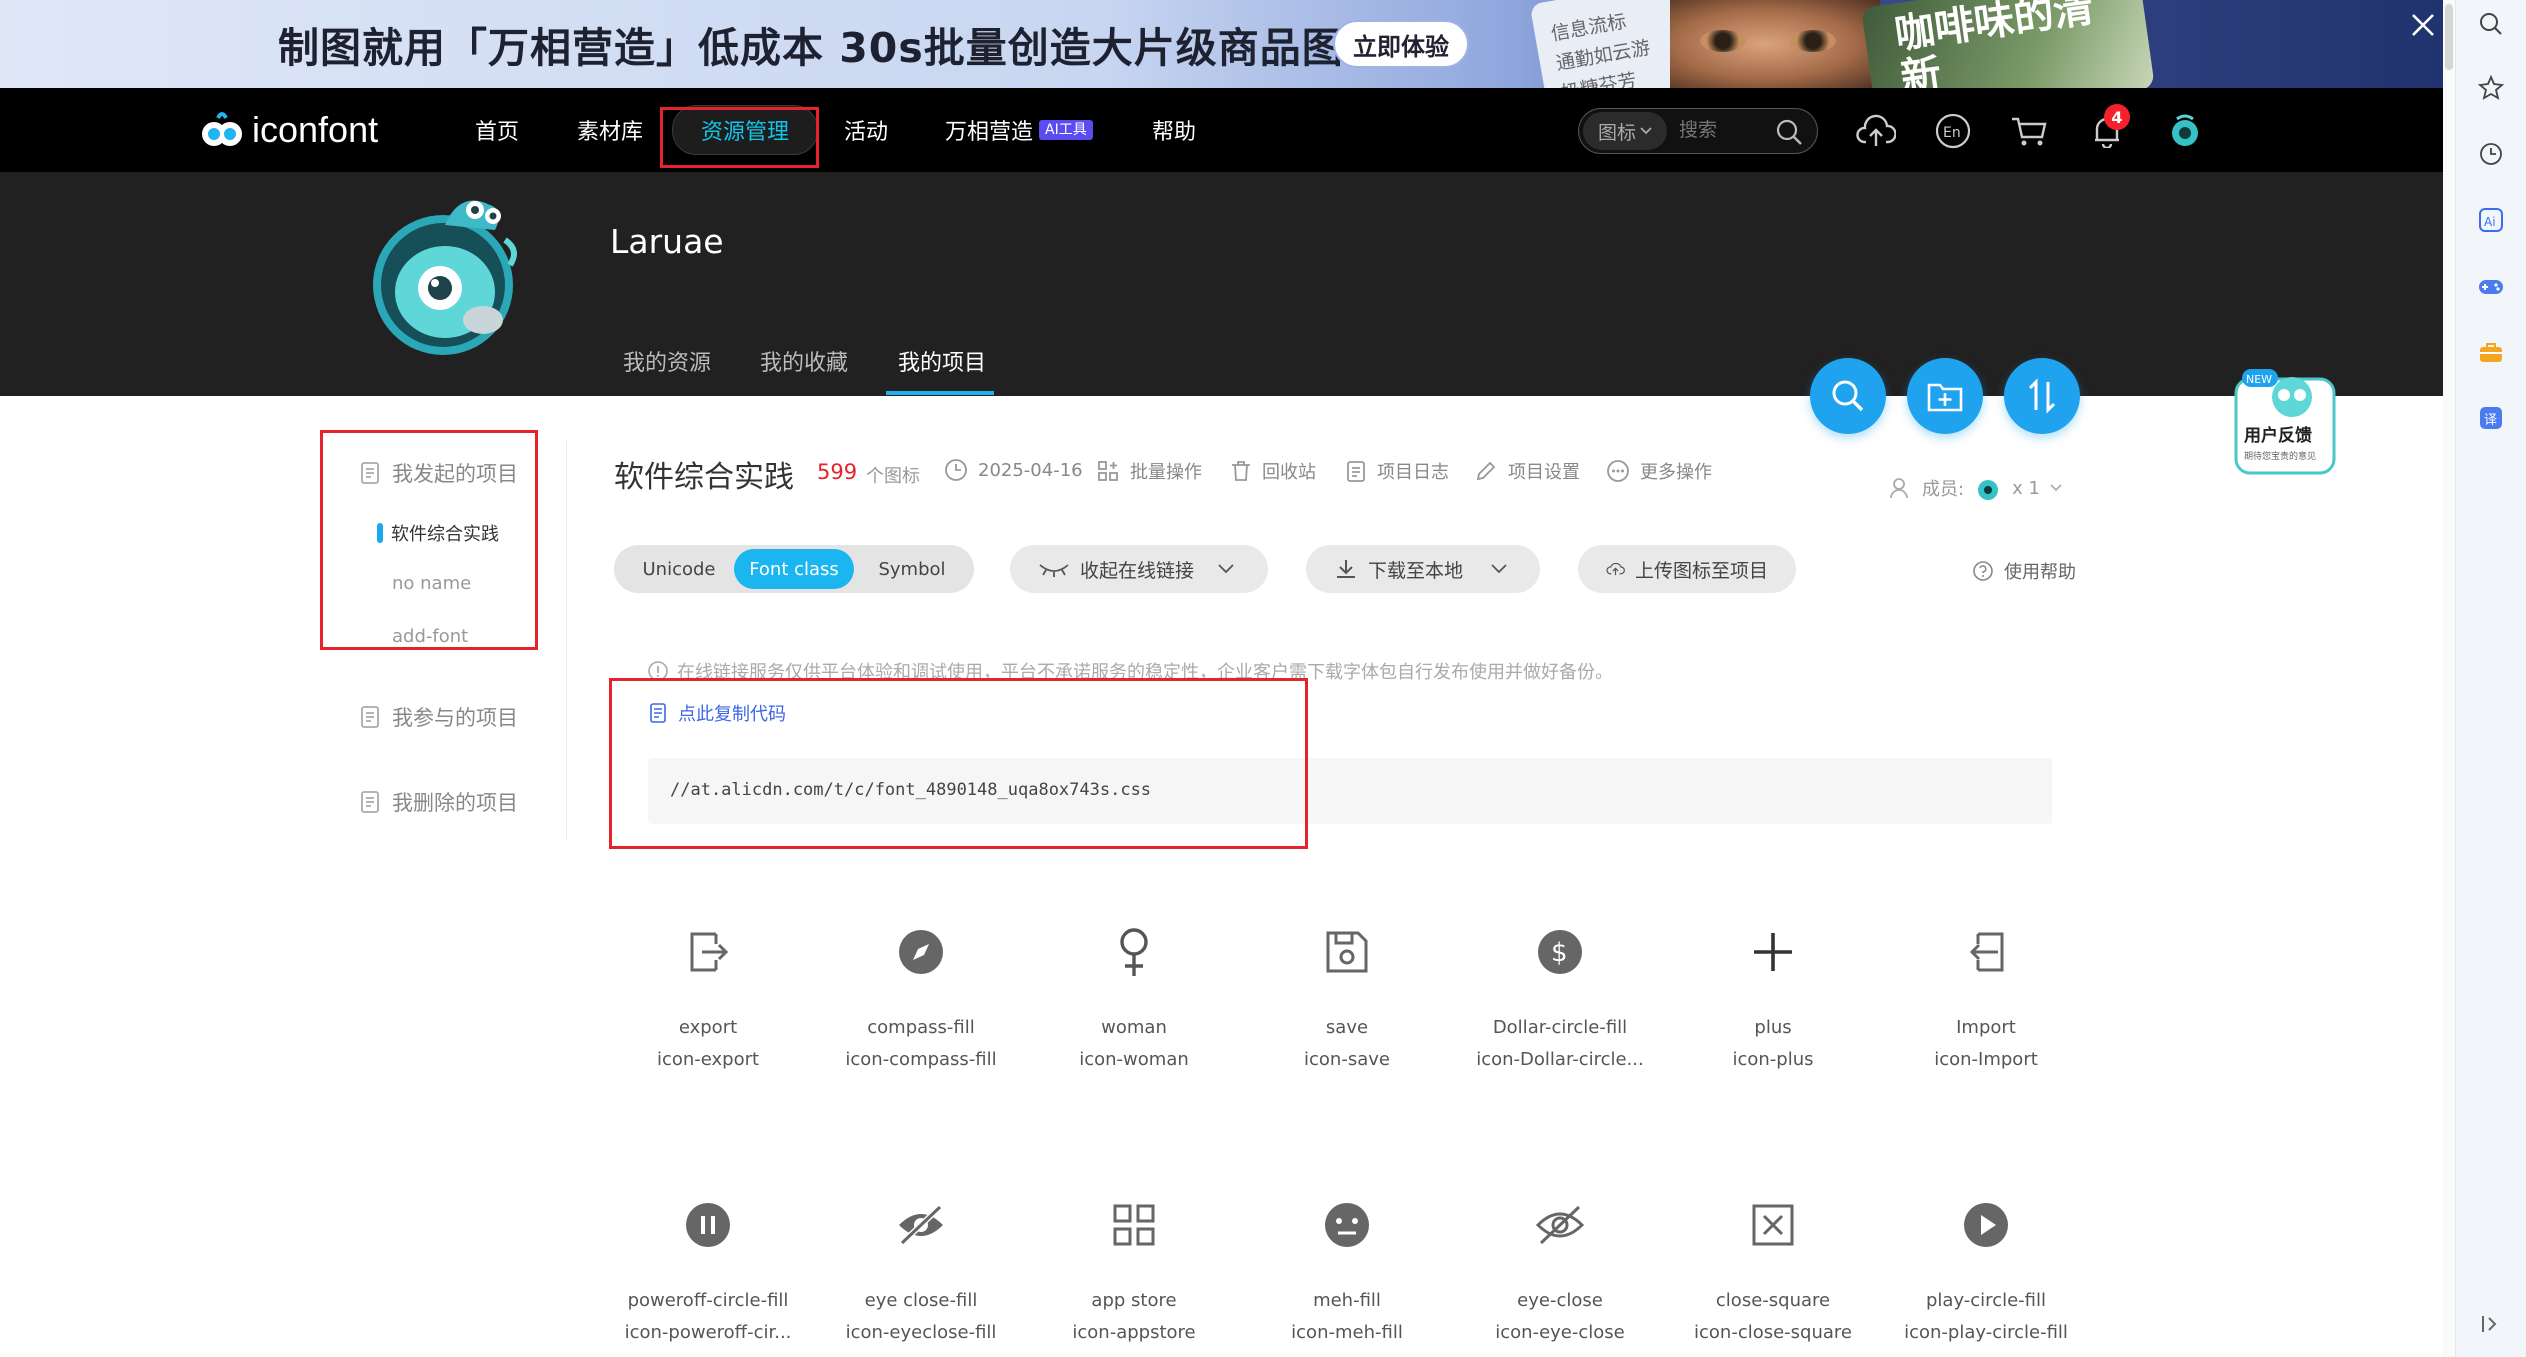  What do you see at coordinates (497, 130) in the screenshot?
I see `nav-item-home: 首页` at bounding box center [497, 130].